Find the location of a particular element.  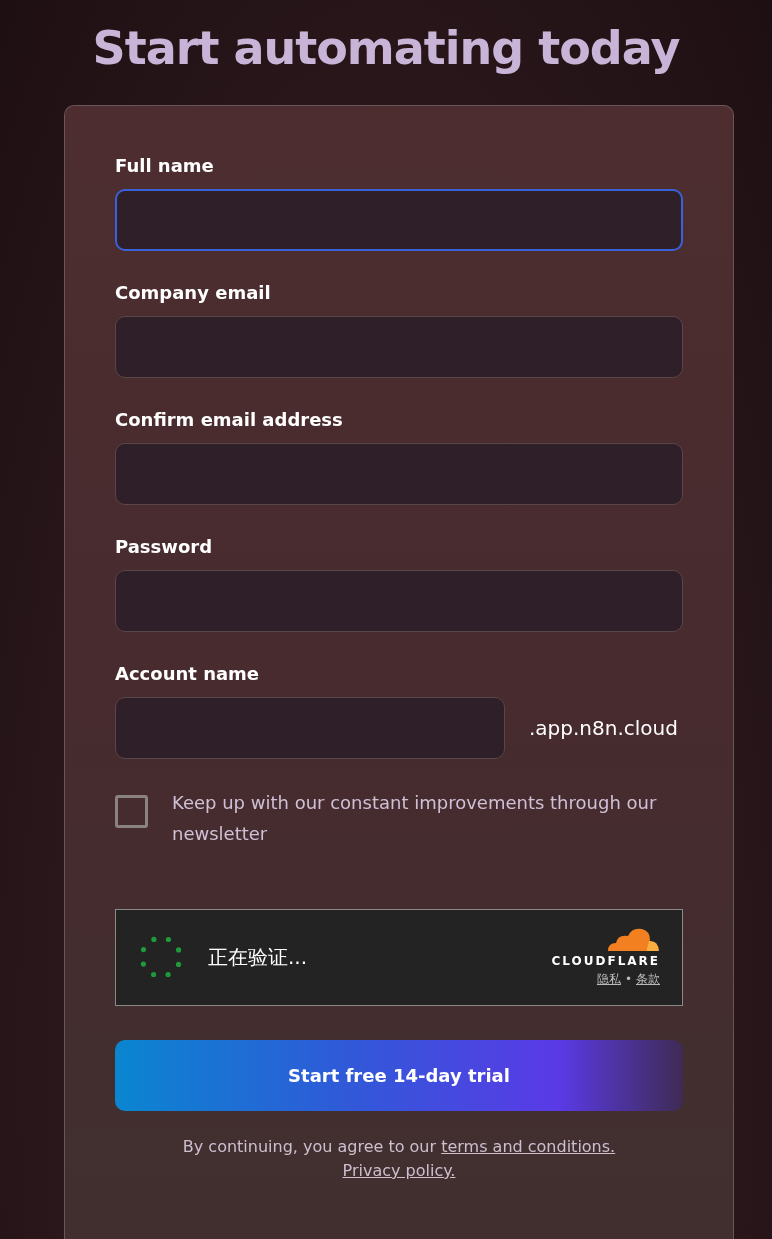

checkbox is located at coordinates (131, 811).